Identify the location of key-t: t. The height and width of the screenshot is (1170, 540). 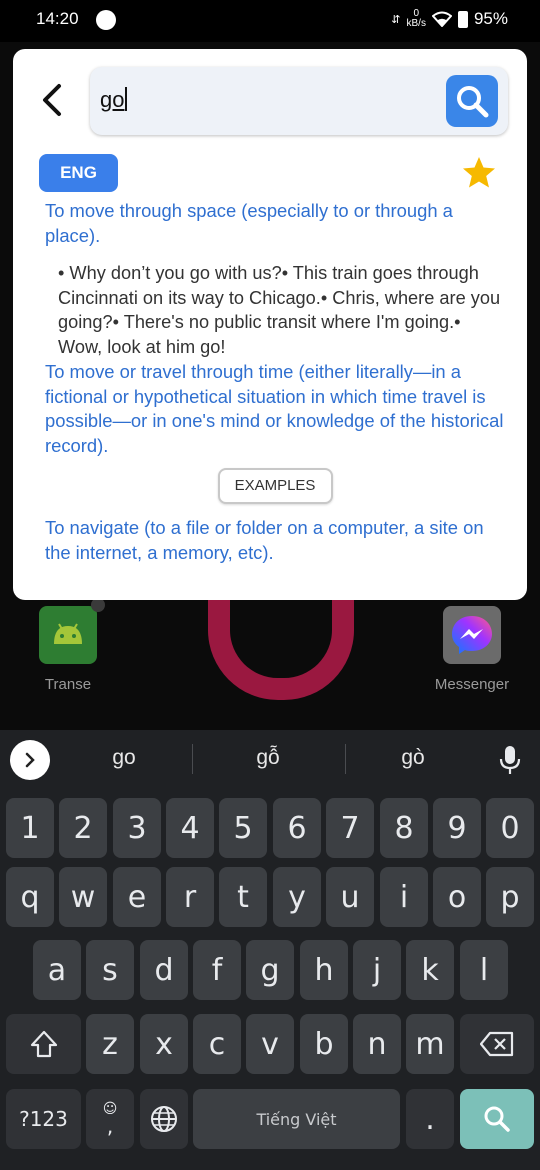
(243, 897).